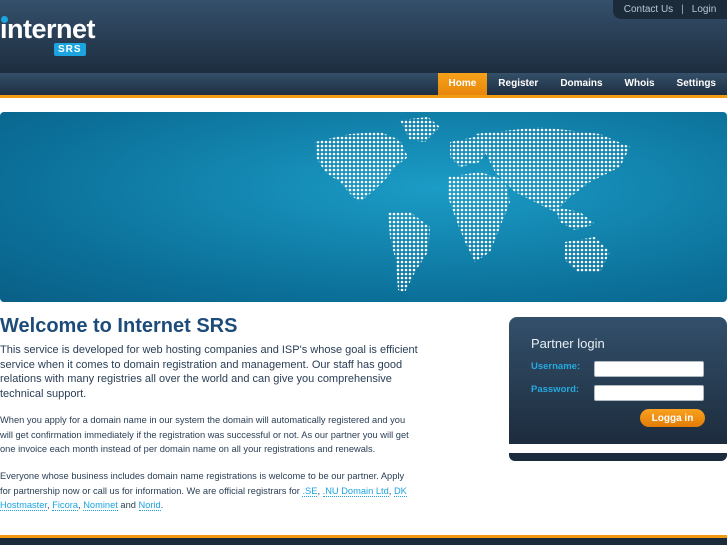 This screenshot has height=545, width=727. I want to click on logo-badge: SRS, so click(70, 49).